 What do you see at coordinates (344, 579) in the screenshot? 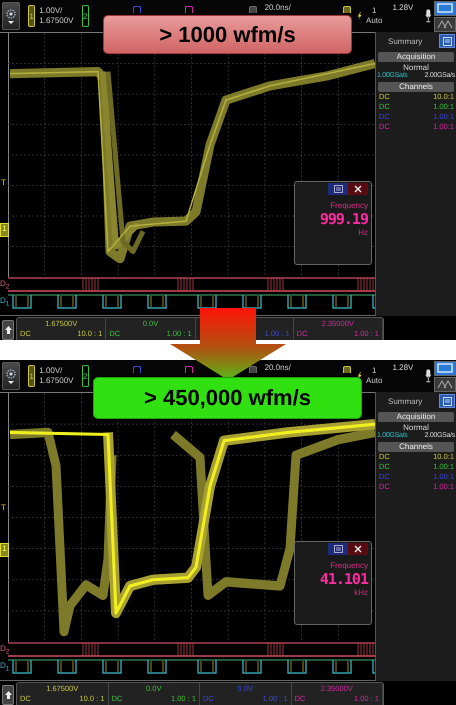
I see `measurement-value: 41.101` at bounding box center [344, 579].